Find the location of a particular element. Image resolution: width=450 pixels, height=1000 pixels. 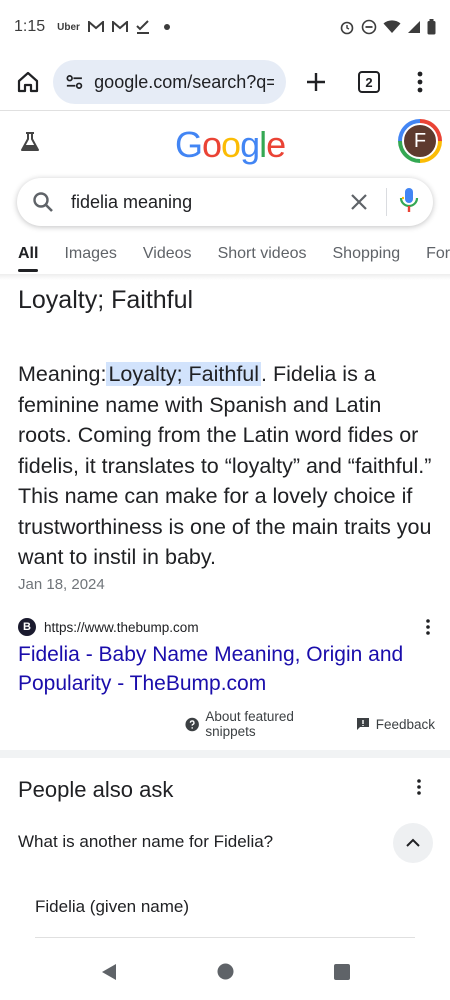

flask-icon is located at coordinates (30, 141).